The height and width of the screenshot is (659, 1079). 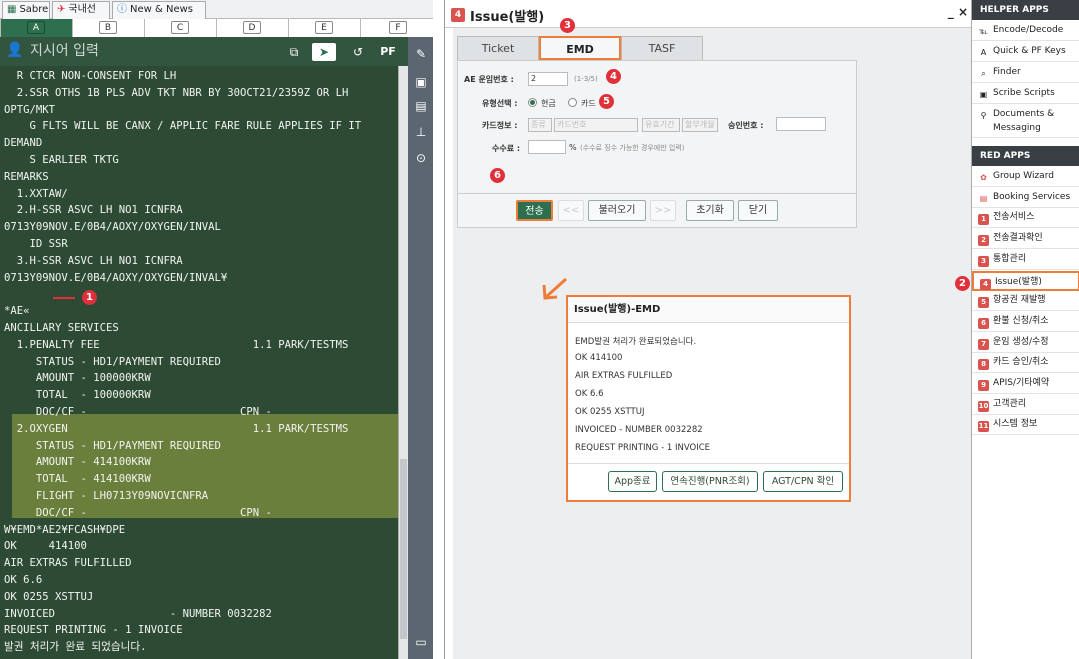 What do you see at coordinates (540, 125) in the screenshot?
I see `card-type-input: 종류` at bounding box center [540, 125].